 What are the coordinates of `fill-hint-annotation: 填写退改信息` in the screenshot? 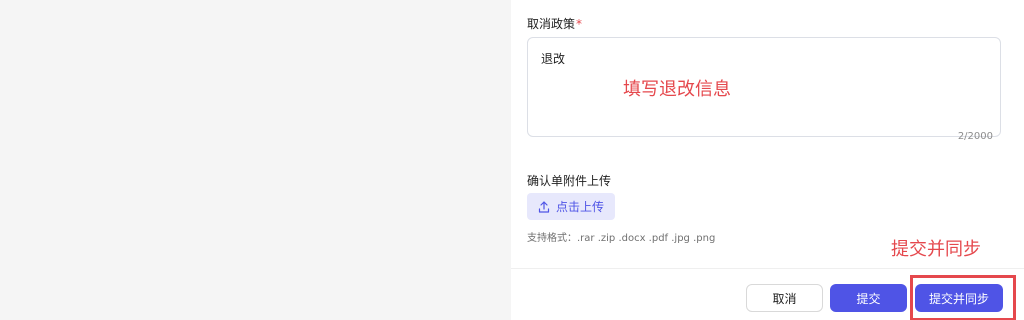 It's located at (677, 89).